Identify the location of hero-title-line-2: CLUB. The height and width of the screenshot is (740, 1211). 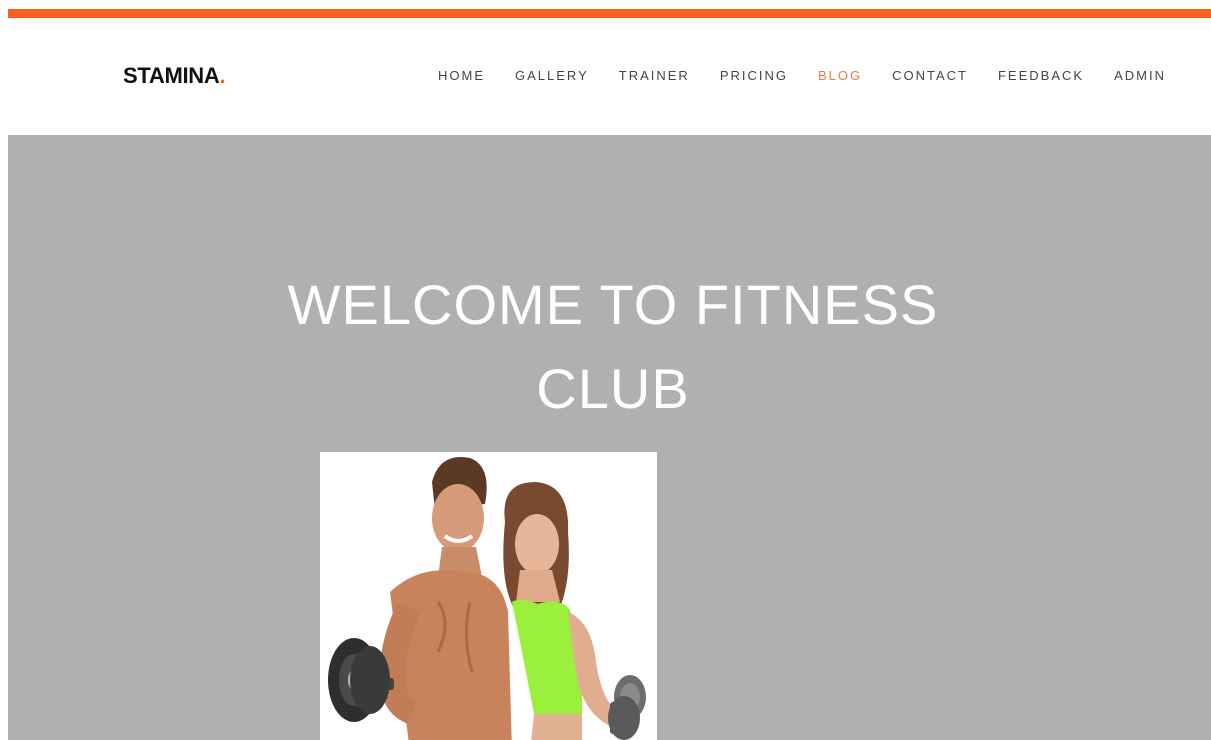
(613, 388).